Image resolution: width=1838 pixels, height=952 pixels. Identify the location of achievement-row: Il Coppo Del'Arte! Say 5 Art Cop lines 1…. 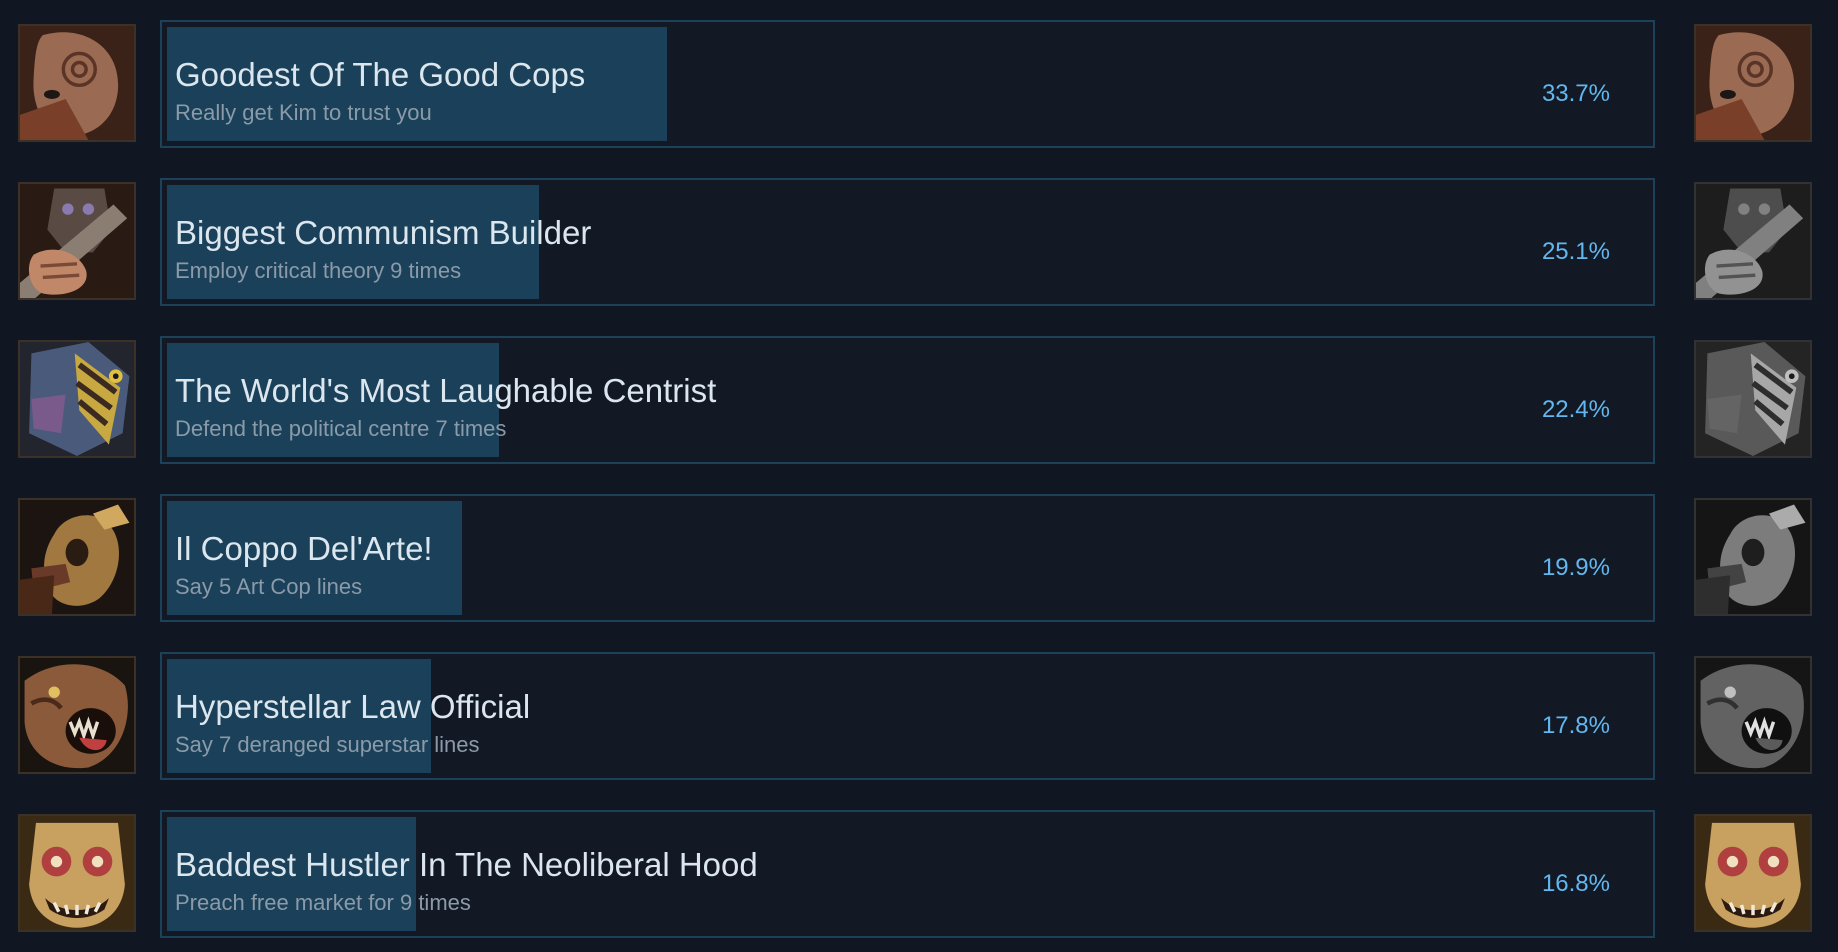
(919, 558).